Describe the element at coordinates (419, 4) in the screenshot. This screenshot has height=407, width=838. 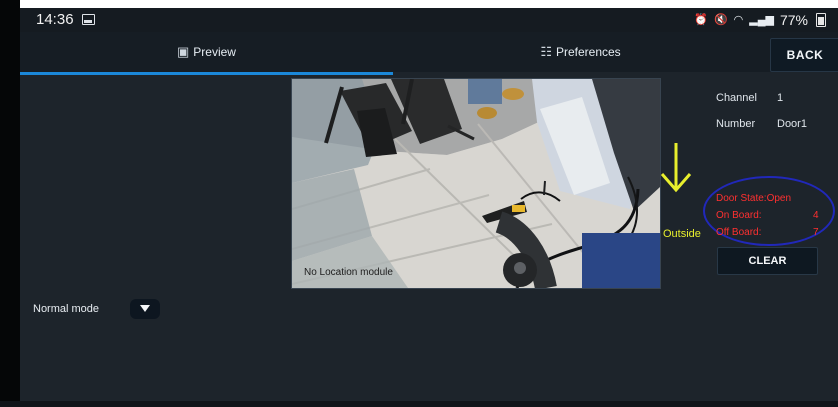
I see `device-top-edge` at that location.